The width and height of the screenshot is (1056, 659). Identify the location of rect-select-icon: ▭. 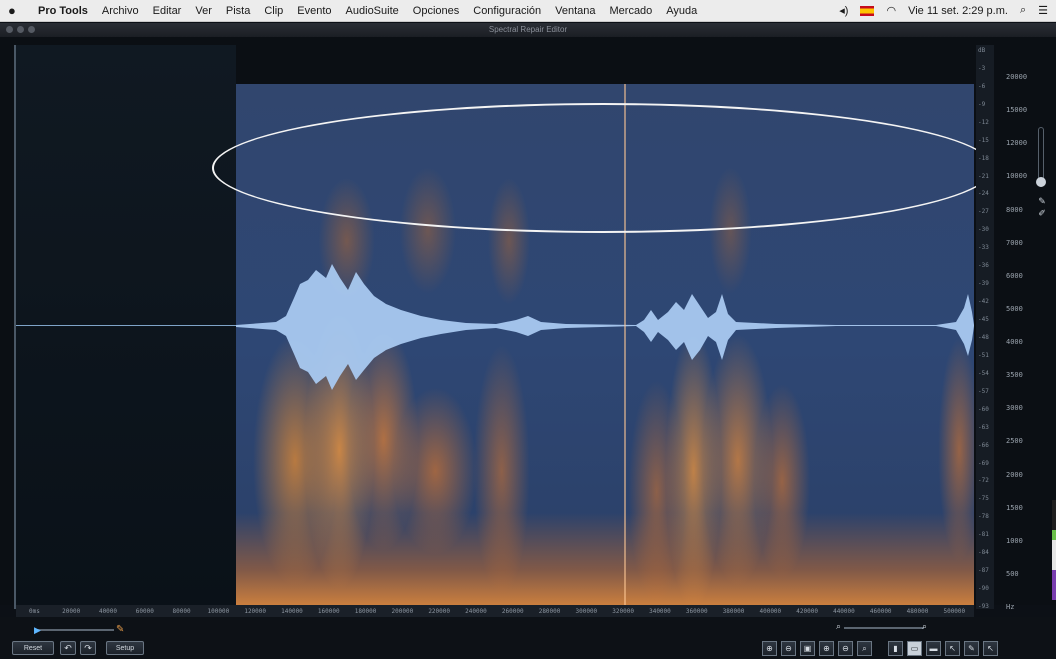
(914, 648).